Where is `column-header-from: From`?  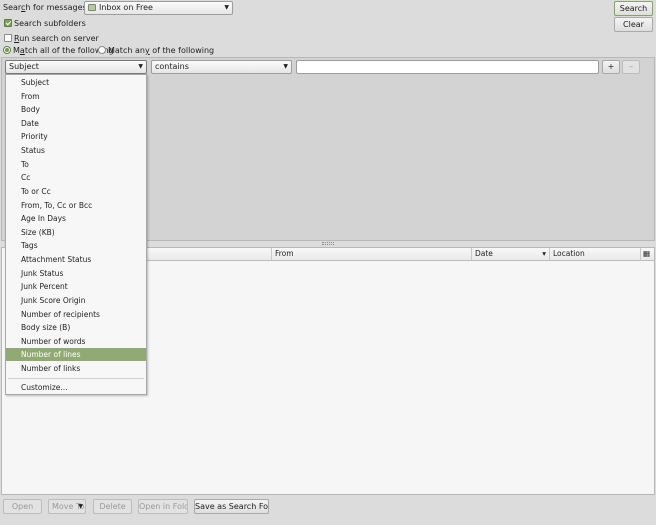 column-header-from: From is located at coordinates (372, 254).